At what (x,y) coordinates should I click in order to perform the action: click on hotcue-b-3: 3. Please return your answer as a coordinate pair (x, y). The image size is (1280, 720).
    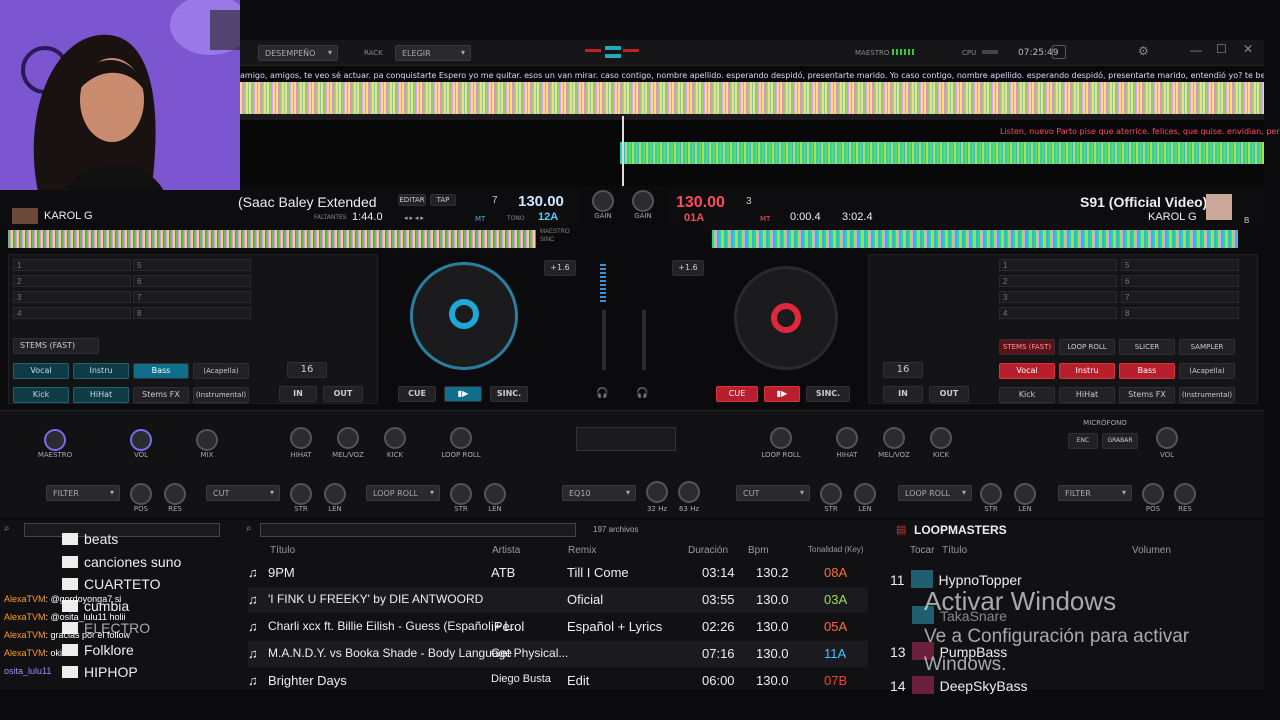
    Looking at the image, I should click on (1058, 297).